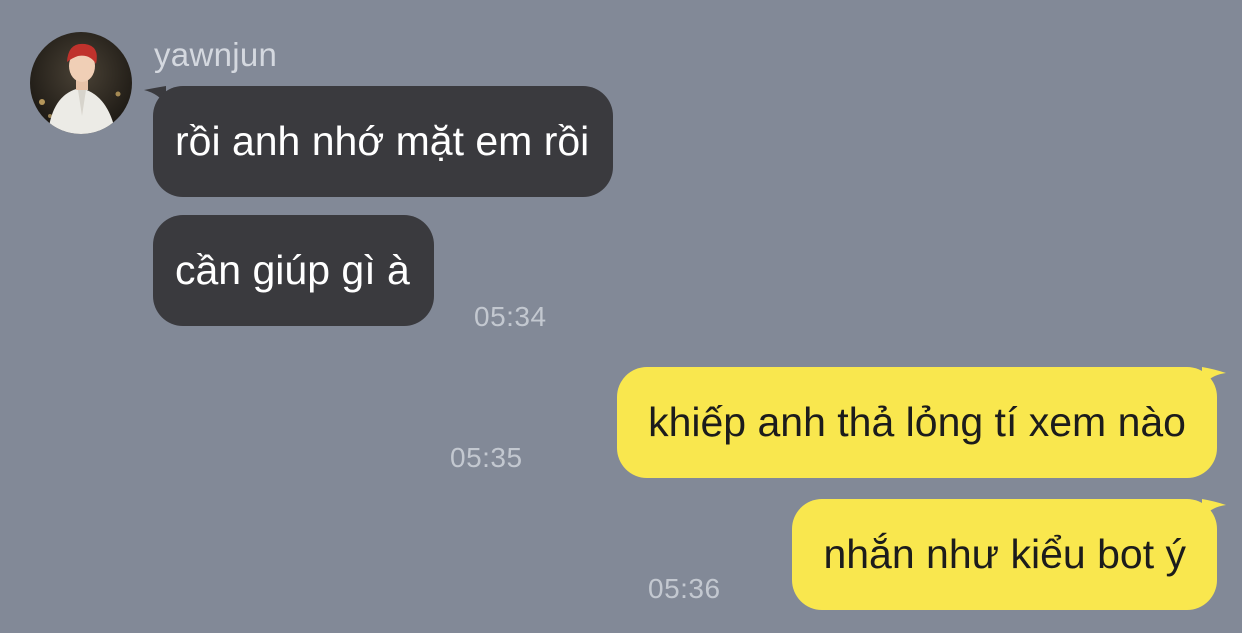  What do you see at coordinates (684, 588) in the screenshot?
I see `message-timestamp: 05:36` at bounding box center [684, 588].